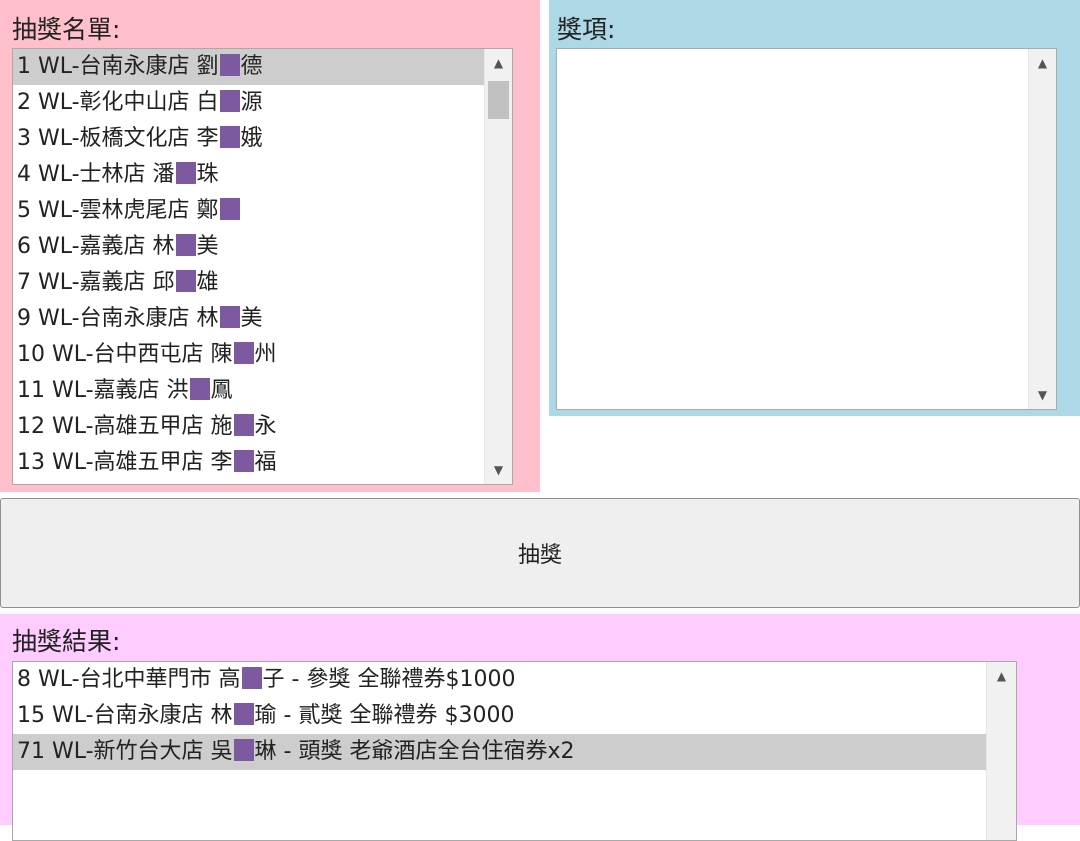 The height and width of the screenshot is (841, 1080). I want to click on participant-row-text: 12 WL-高雄五甲店 施, so click(125, 426).